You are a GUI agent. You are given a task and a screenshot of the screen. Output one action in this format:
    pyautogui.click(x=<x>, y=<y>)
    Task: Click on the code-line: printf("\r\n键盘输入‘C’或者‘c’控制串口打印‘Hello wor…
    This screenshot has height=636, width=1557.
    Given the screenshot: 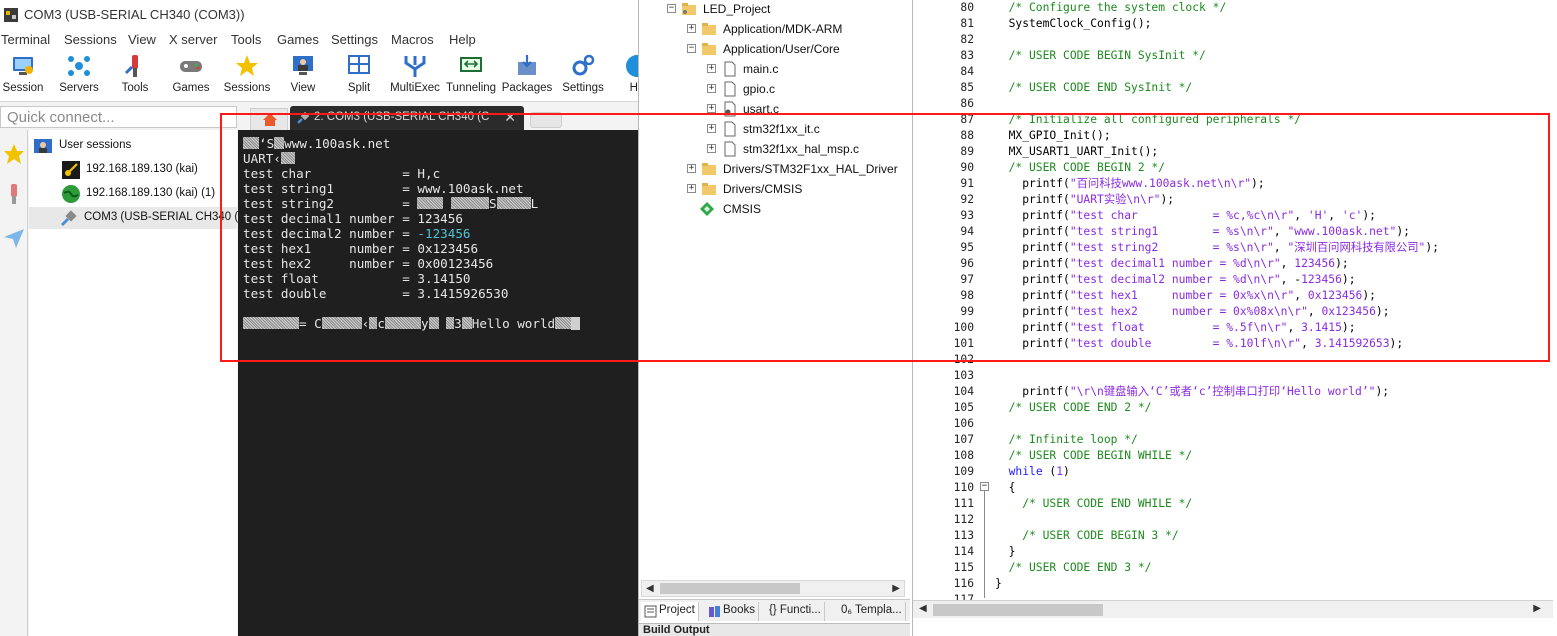 What is the action you would take?
    pyautogui.click(x=1192, y=392)
    